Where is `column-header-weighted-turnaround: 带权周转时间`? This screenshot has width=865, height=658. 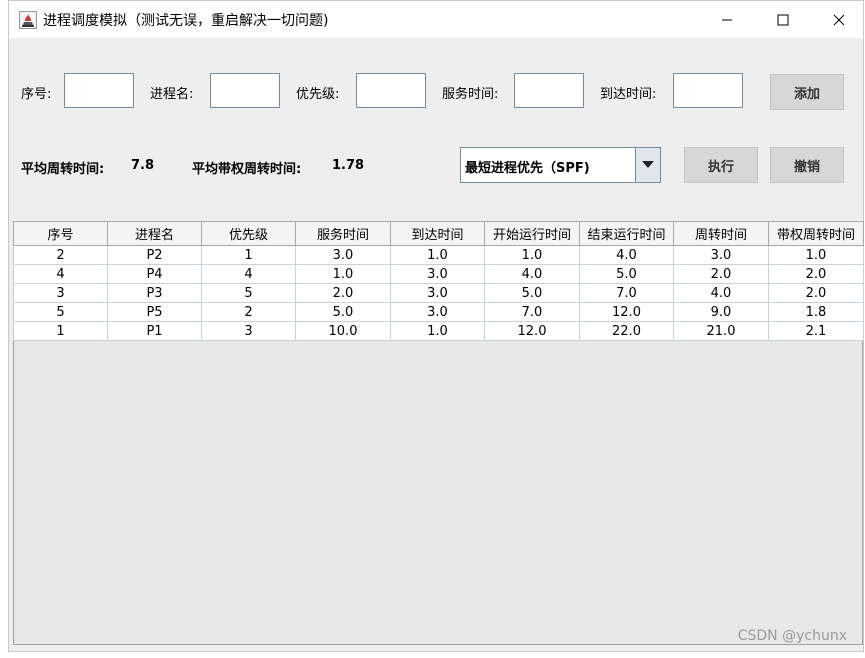
column-header-weighted-turnaround: 带权周转时间 is located at coordinates (816, 233).